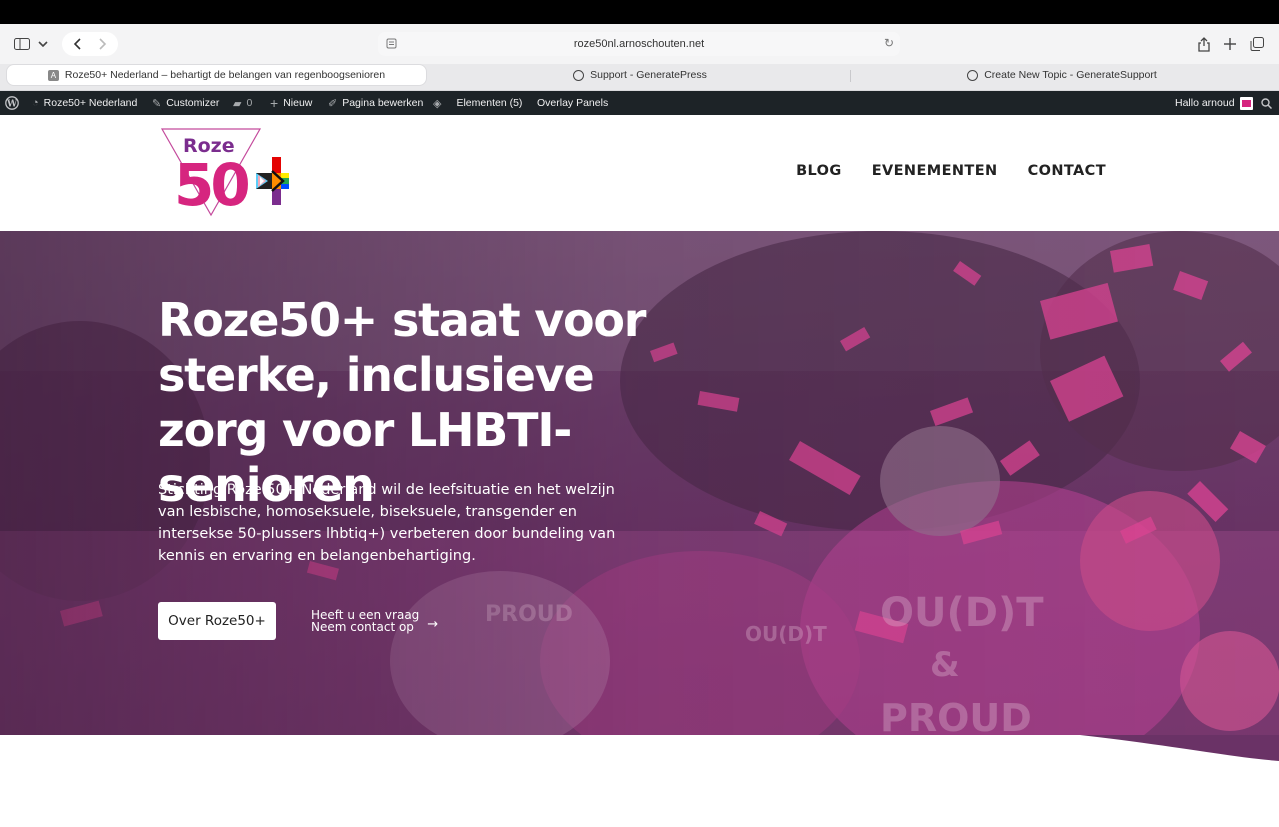 The width and height of the screenshot is (1279, 827). I want to click on svg-text: W, so click(12, 104).